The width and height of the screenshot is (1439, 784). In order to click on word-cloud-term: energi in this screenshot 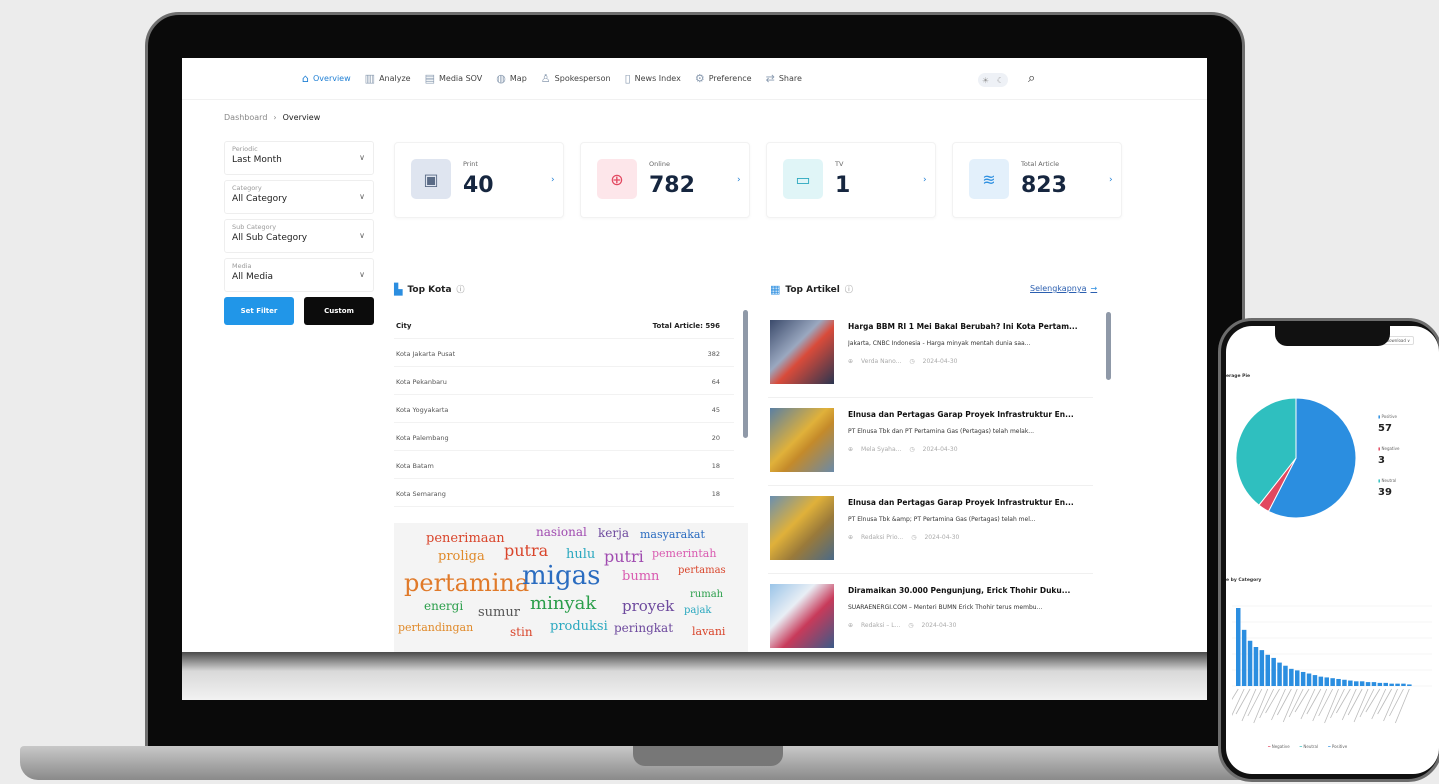, I will do `click(443, 606)`.